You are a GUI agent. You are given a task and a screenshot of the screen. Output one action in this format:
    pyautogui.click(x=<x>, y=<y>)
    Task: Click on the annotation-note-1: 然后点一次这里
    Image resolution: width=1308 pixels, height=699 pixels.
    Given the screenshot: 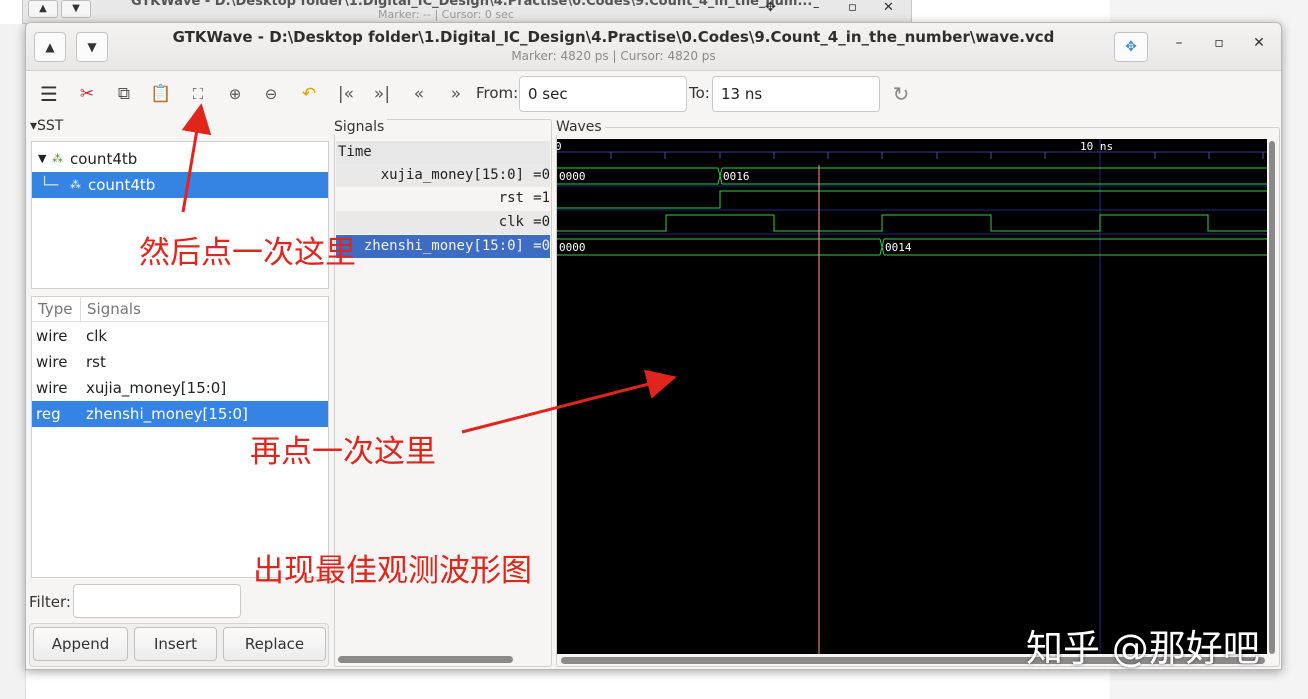 What is the action you would take?
    pyautogui.click(x=247, y=253)
    